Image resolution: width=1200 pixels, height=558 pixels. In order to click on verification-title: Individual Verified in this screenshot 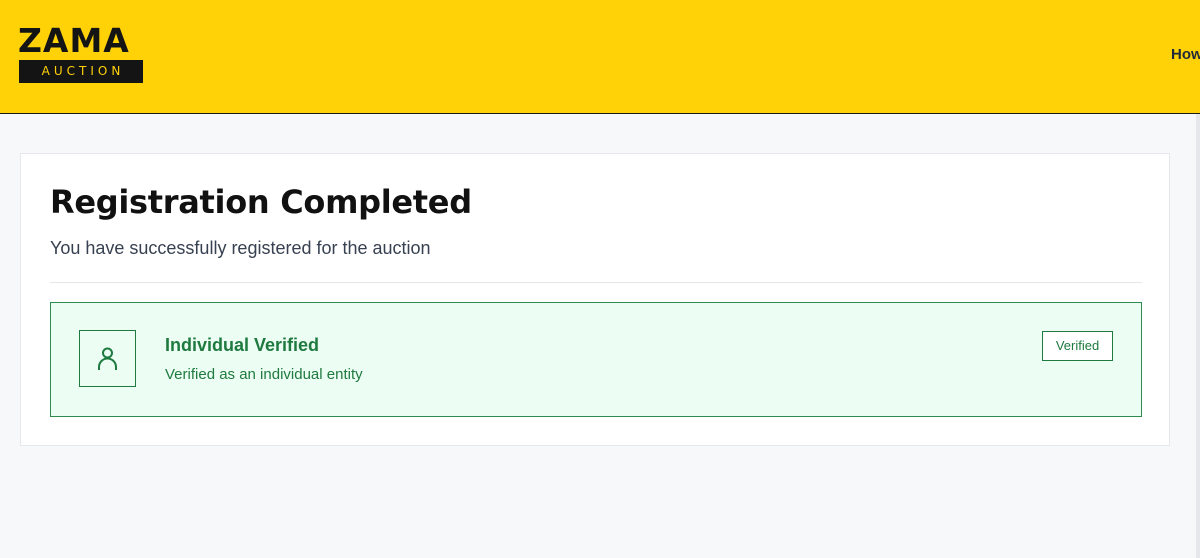, I will do `click(242, 345)`.